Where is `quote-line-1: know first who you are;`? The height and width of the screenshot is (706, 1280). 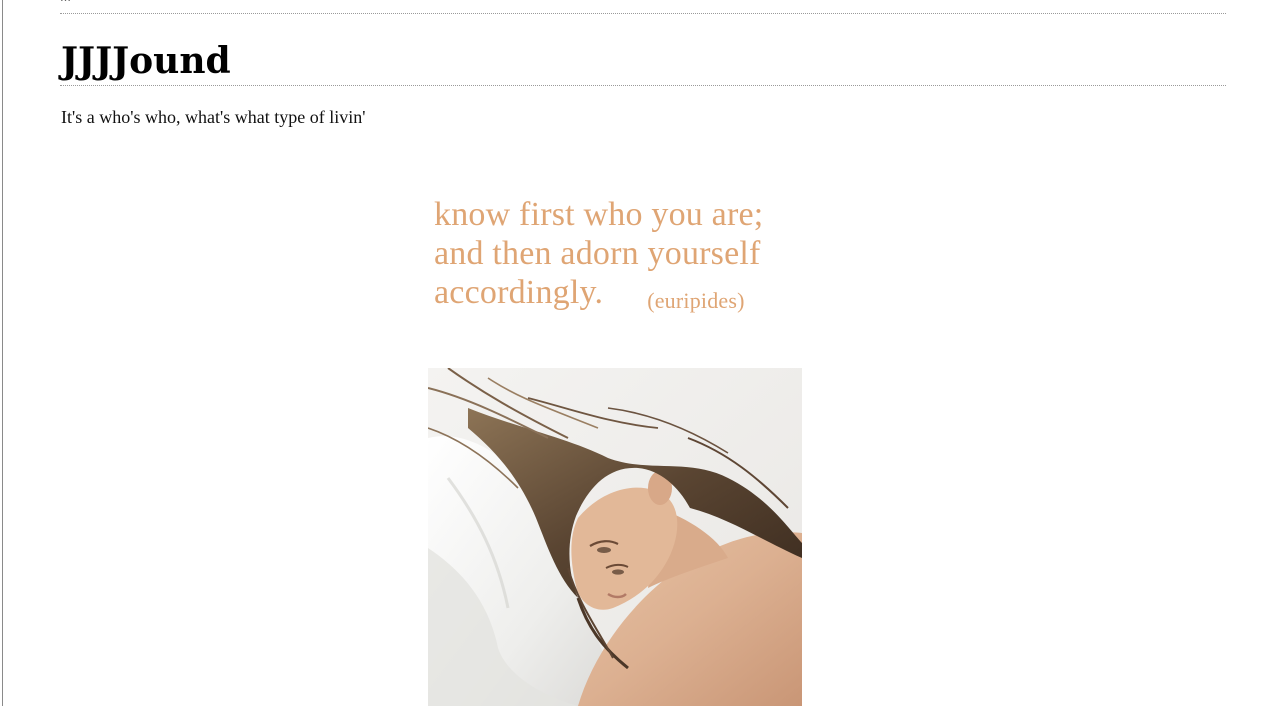
quote-line-1: know first who you are; is located at coordinates (599, 214).